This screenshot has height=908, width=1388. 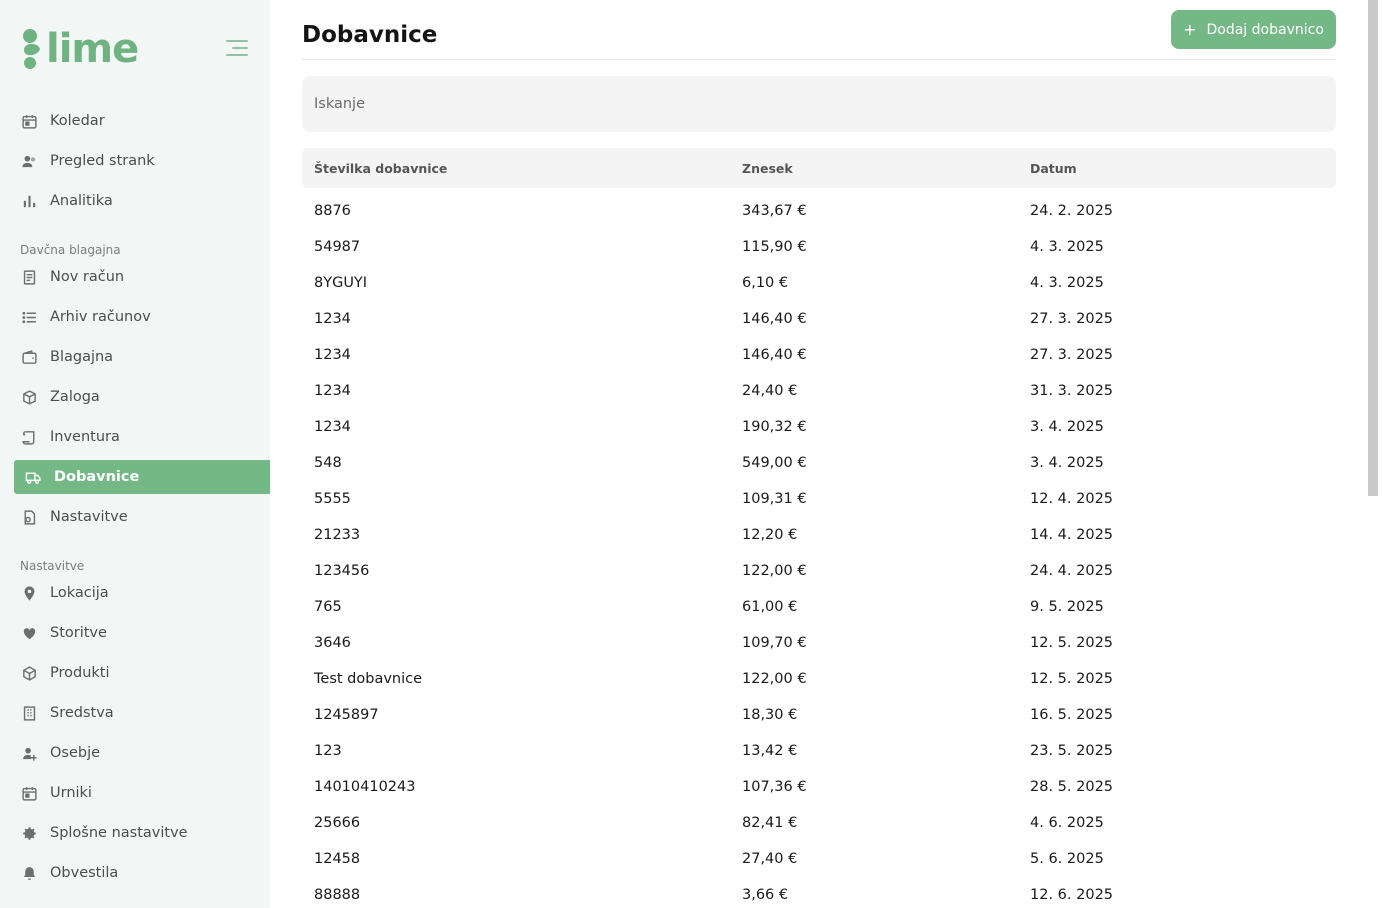 What do you see at coordinates (332, 355) in the screenshot?
I see `cell-number: 1234` at bounding box center [332, 355].